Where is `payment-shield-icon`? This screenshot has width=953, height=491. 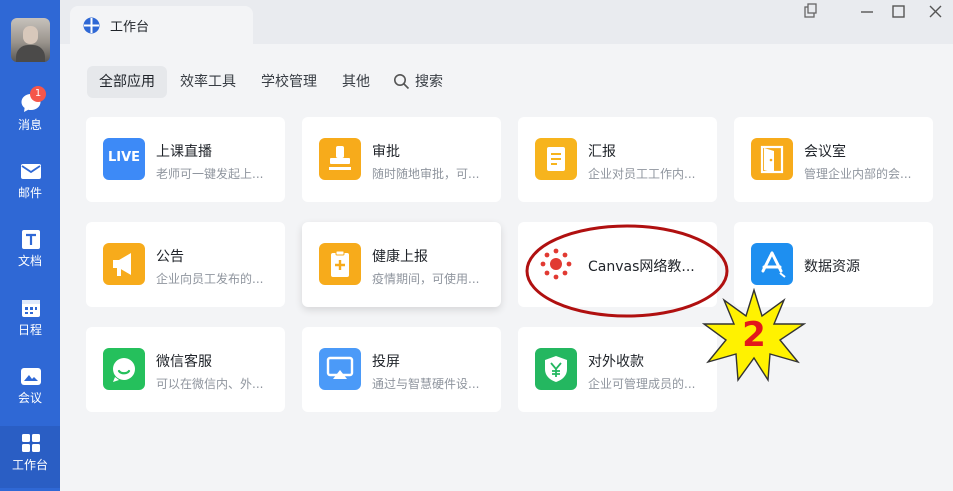
payment-shield-icon is located at coordinates (556, 369).